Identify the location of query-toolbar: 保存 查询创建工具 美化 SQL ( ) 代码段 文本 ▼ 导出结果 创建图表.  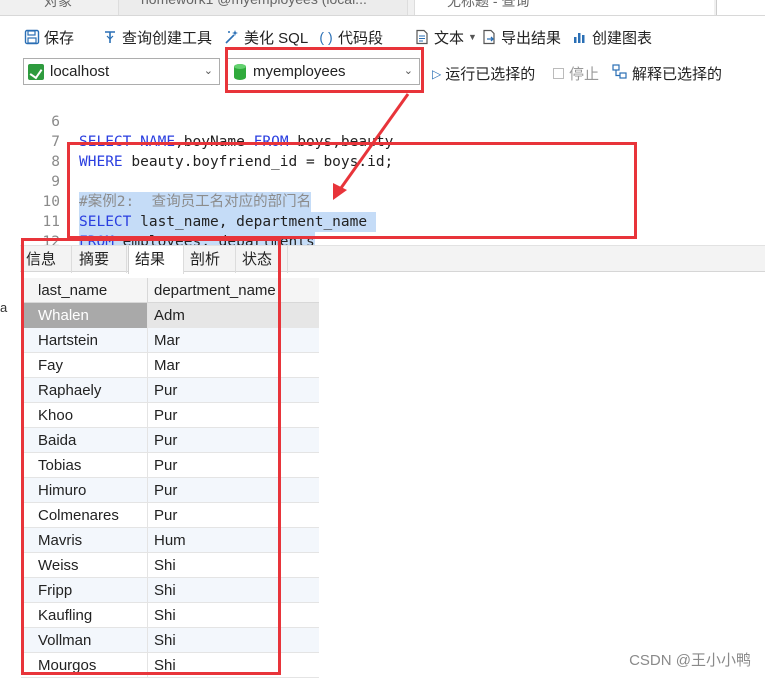
(382, 36).